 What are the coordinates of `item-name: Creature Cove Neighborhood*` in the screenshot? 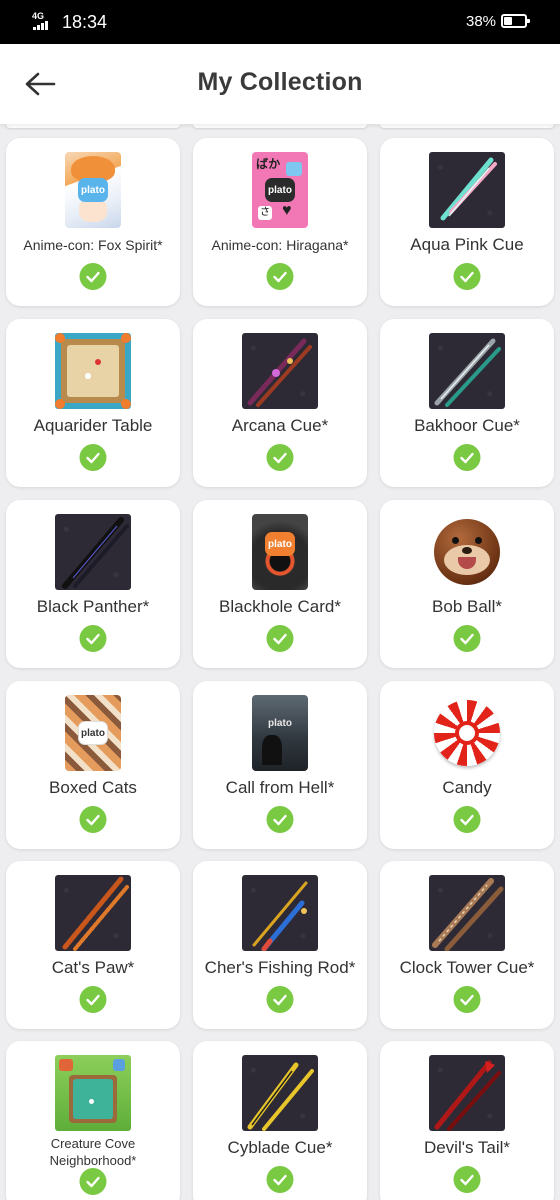 It's located at (93, 1152).